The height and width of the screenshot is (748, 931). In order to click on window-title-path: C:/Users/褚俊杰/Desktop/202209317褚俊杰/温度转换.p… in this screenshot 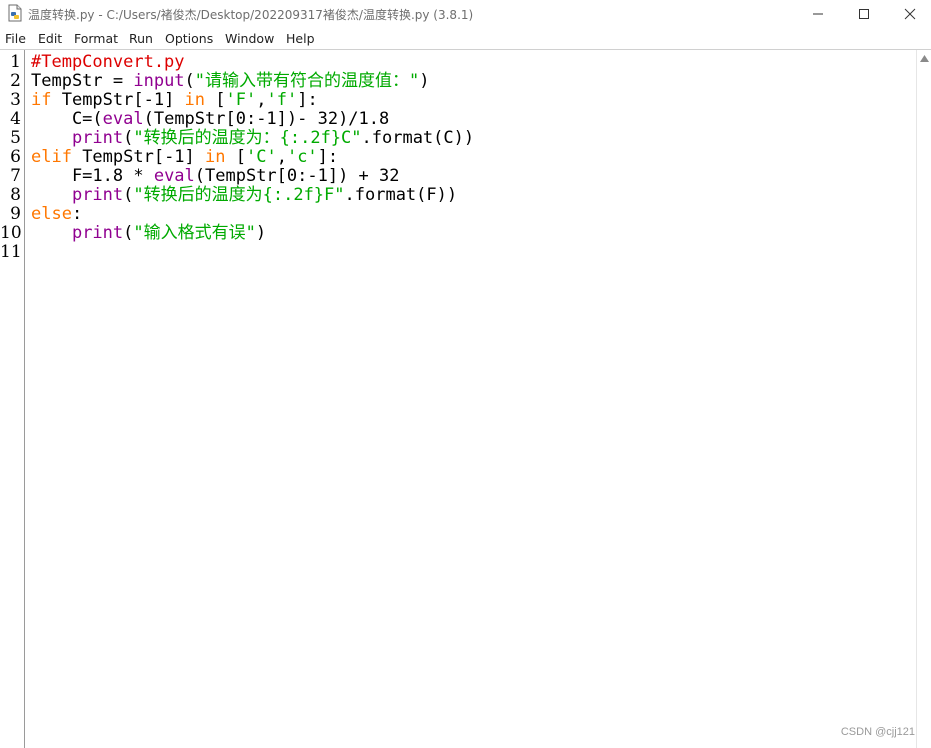, I will do `click(268, 15)`.